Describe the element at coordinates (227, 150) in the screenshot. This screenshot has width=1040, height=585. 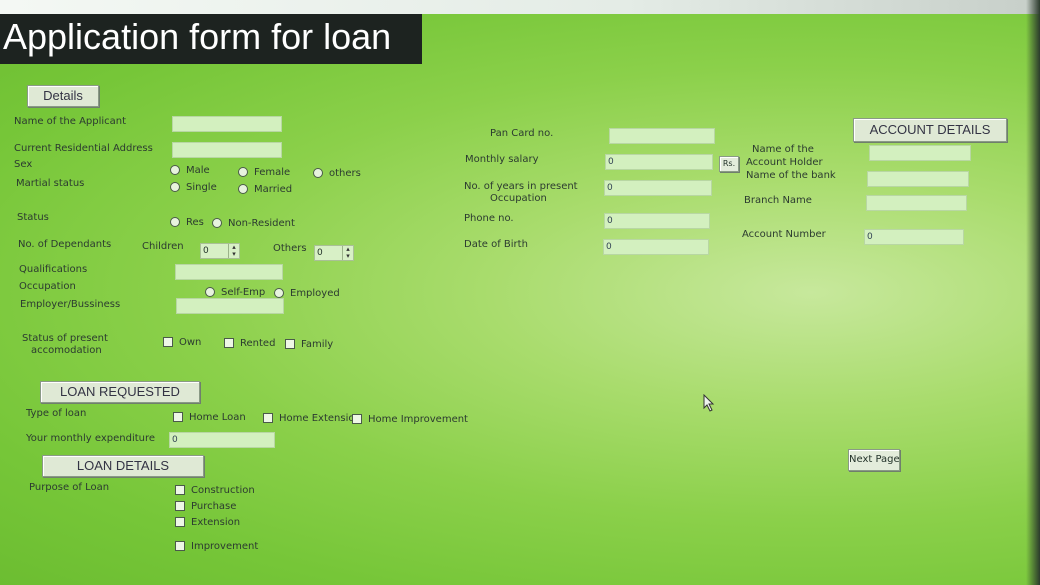
I see `address-input` at that location.